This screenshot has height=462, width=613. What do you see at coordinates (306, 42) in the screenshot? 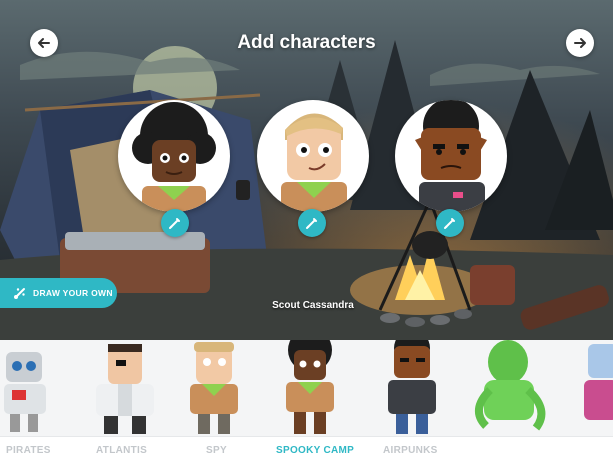
I see `page-title: Add characters` at bounding box center [306, 42].